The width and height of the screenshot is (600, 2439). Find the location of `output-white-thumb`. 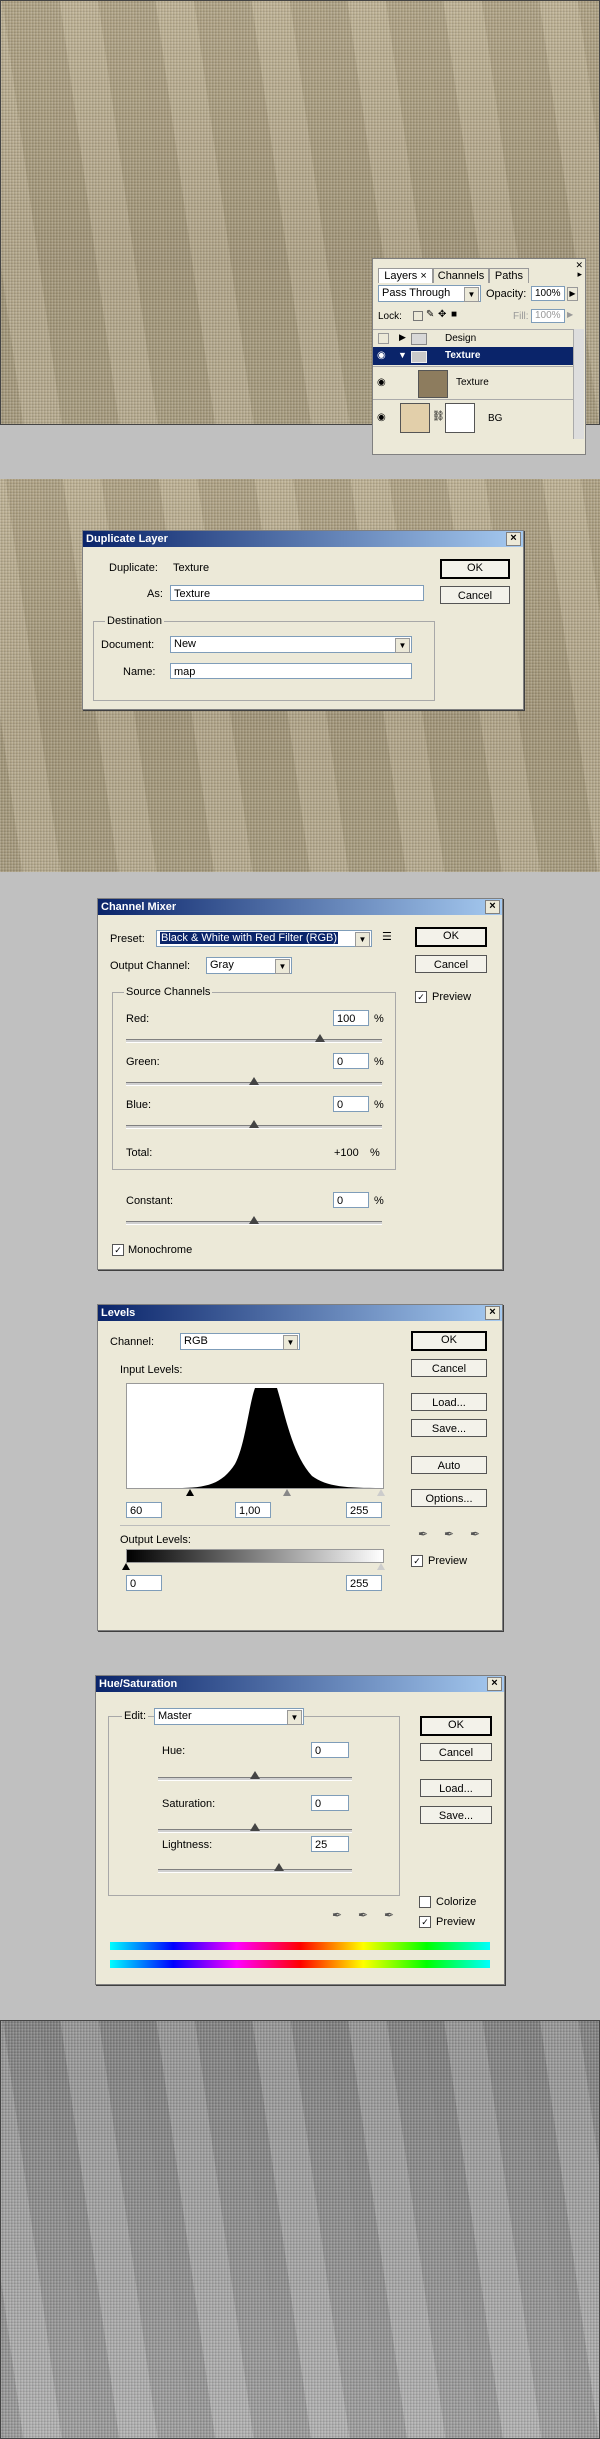

output-white-thumb is located at coordinates (381, 1566).